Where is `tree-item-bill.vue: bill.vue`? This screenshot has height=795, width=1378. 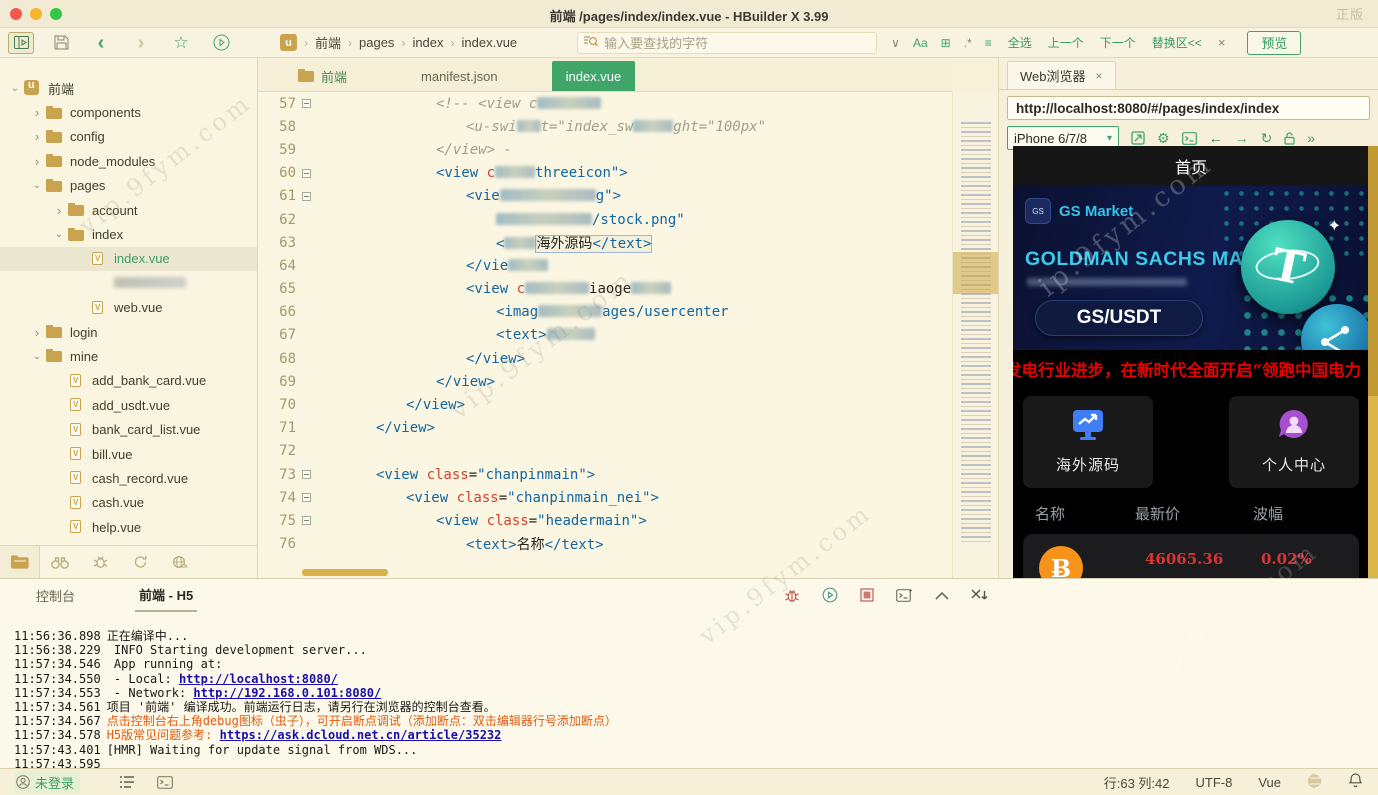 tree-item-bill.vue: bill.vue is located at coordinates (128, 454).